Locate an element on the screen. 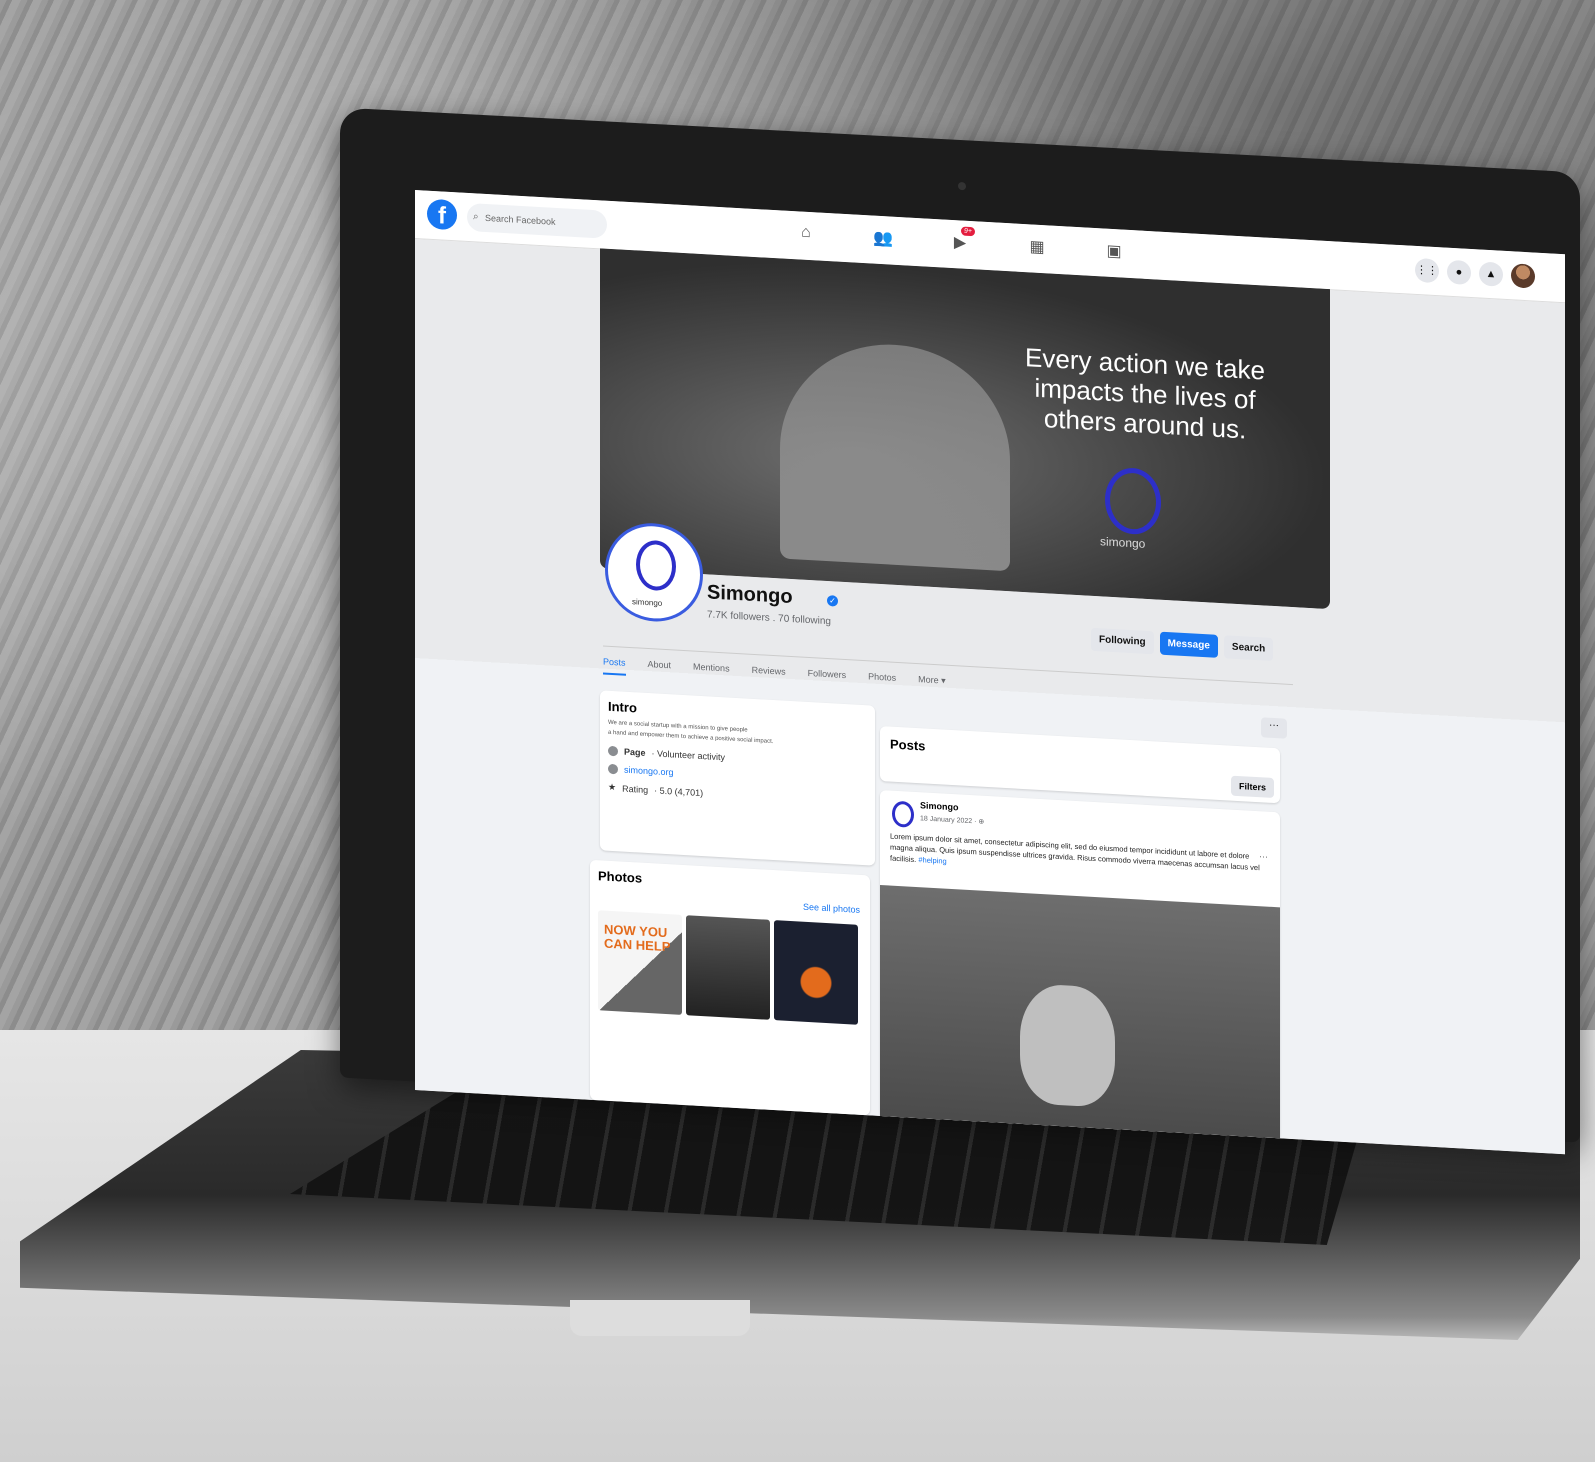 This screenshot has width=1595, height=1462. account-controls: ⋮⋮ ● ▲ is located at coordinates (1475, 273).